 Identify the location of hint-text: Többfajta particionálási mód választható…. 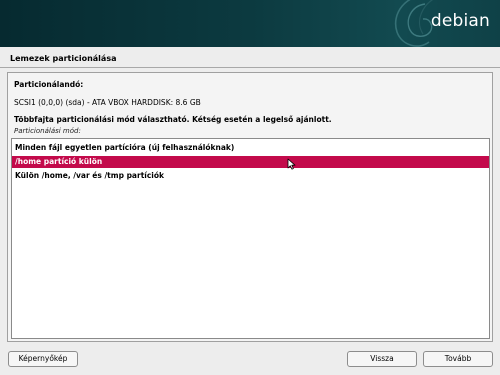
(173, 119).